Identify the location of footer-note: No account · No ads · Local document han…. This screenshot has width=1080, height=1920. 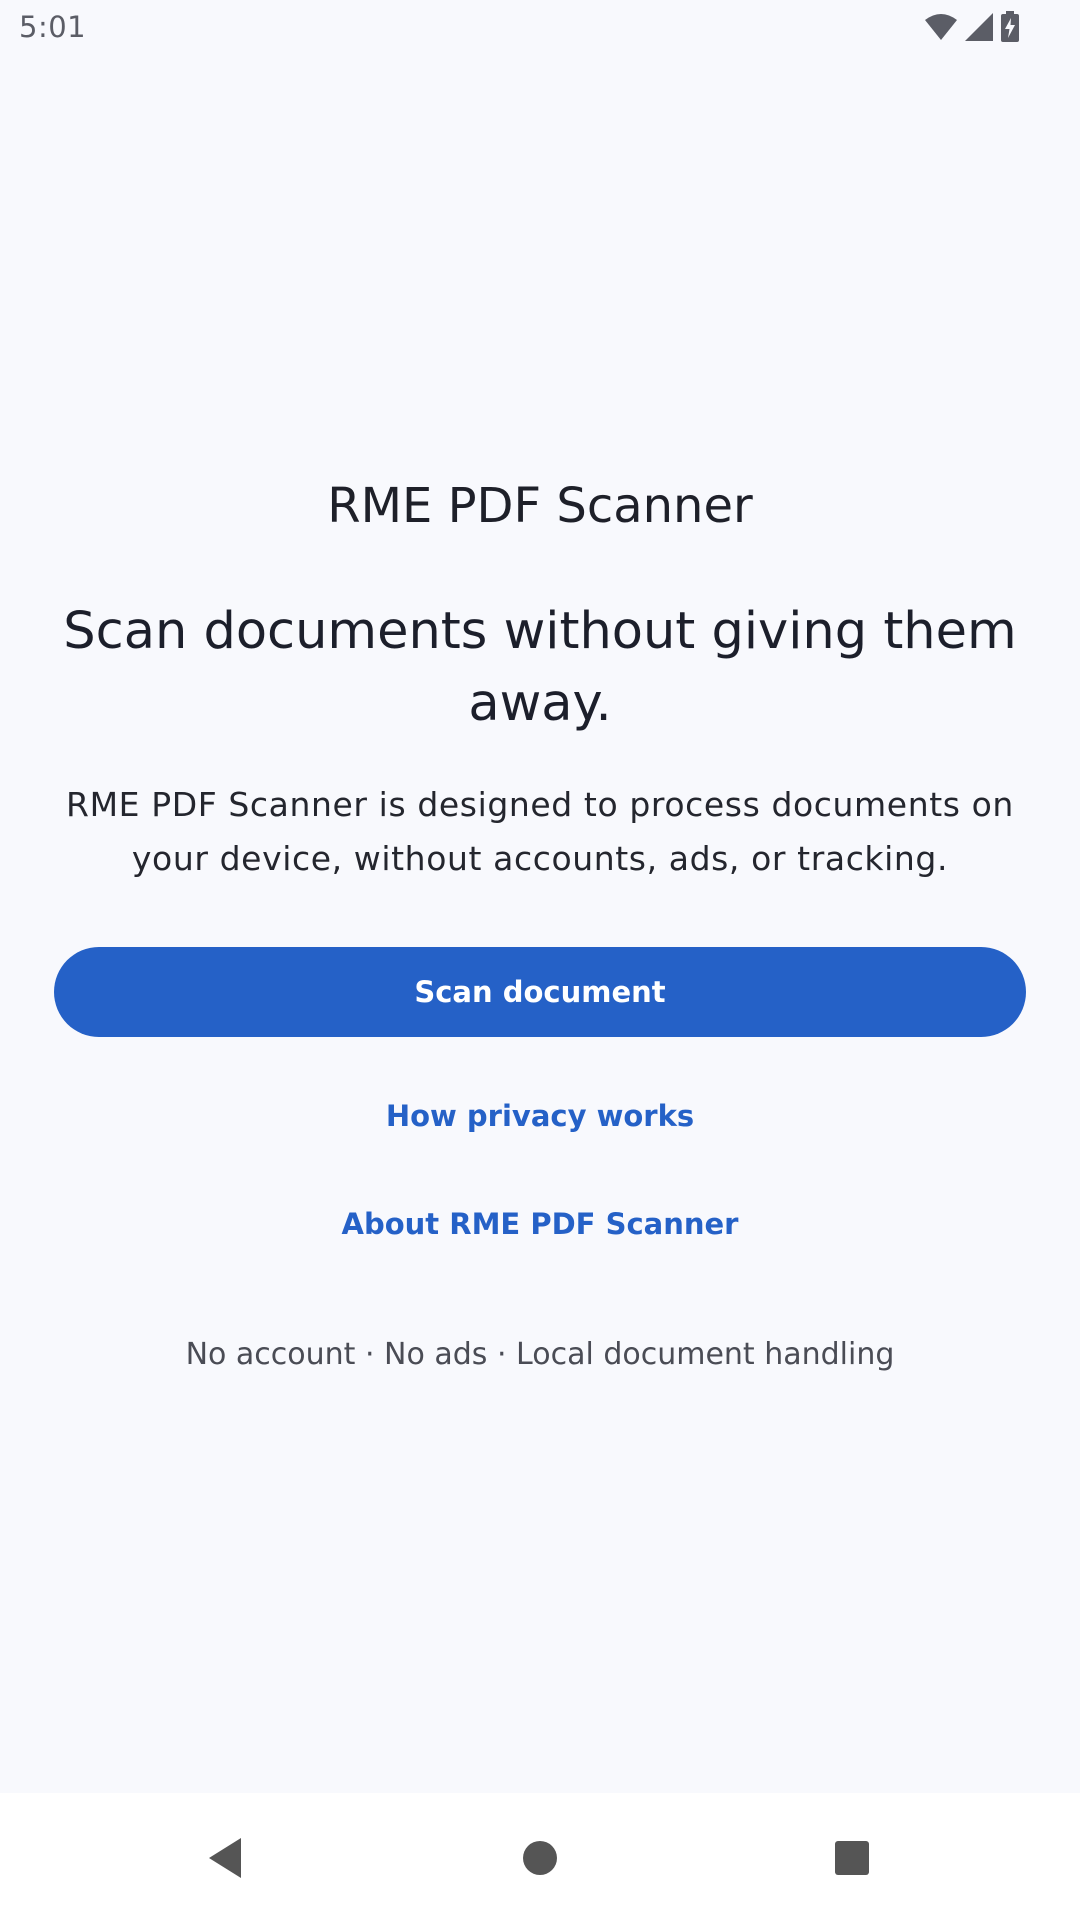
(540, 1354).